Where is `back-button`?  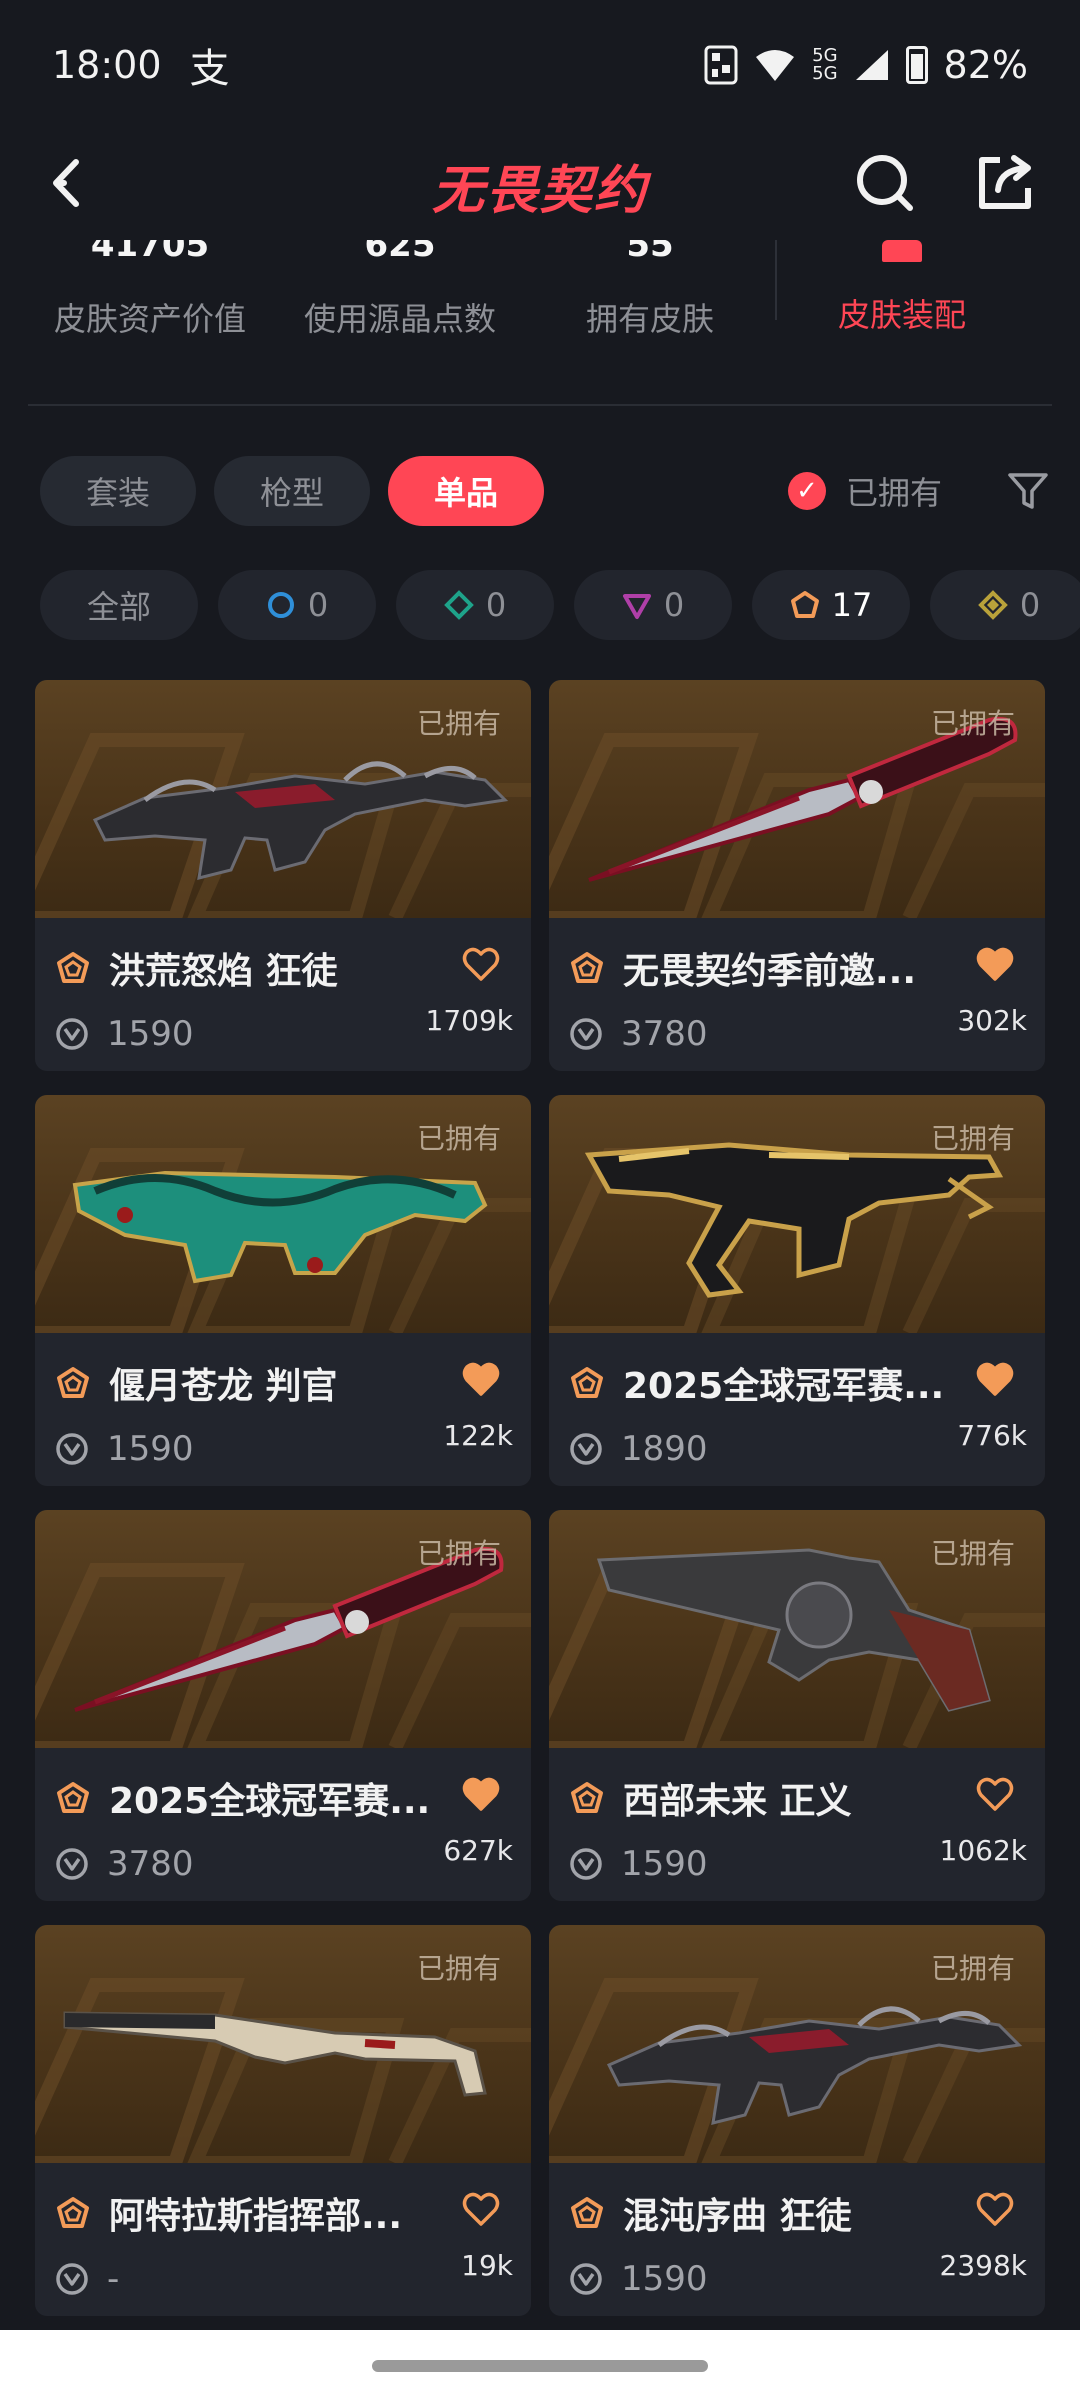
back-button is located at coordinates (75, 183).